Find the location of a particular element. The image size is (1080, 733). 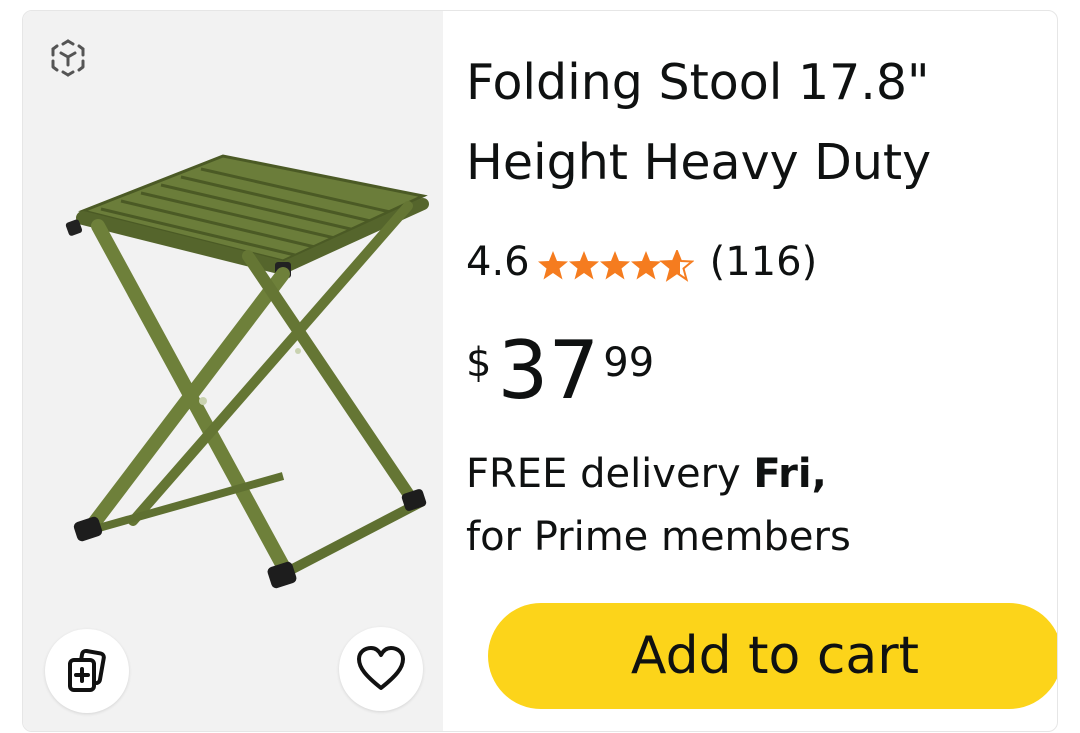

compare-button is located at coordinates (87, 671).